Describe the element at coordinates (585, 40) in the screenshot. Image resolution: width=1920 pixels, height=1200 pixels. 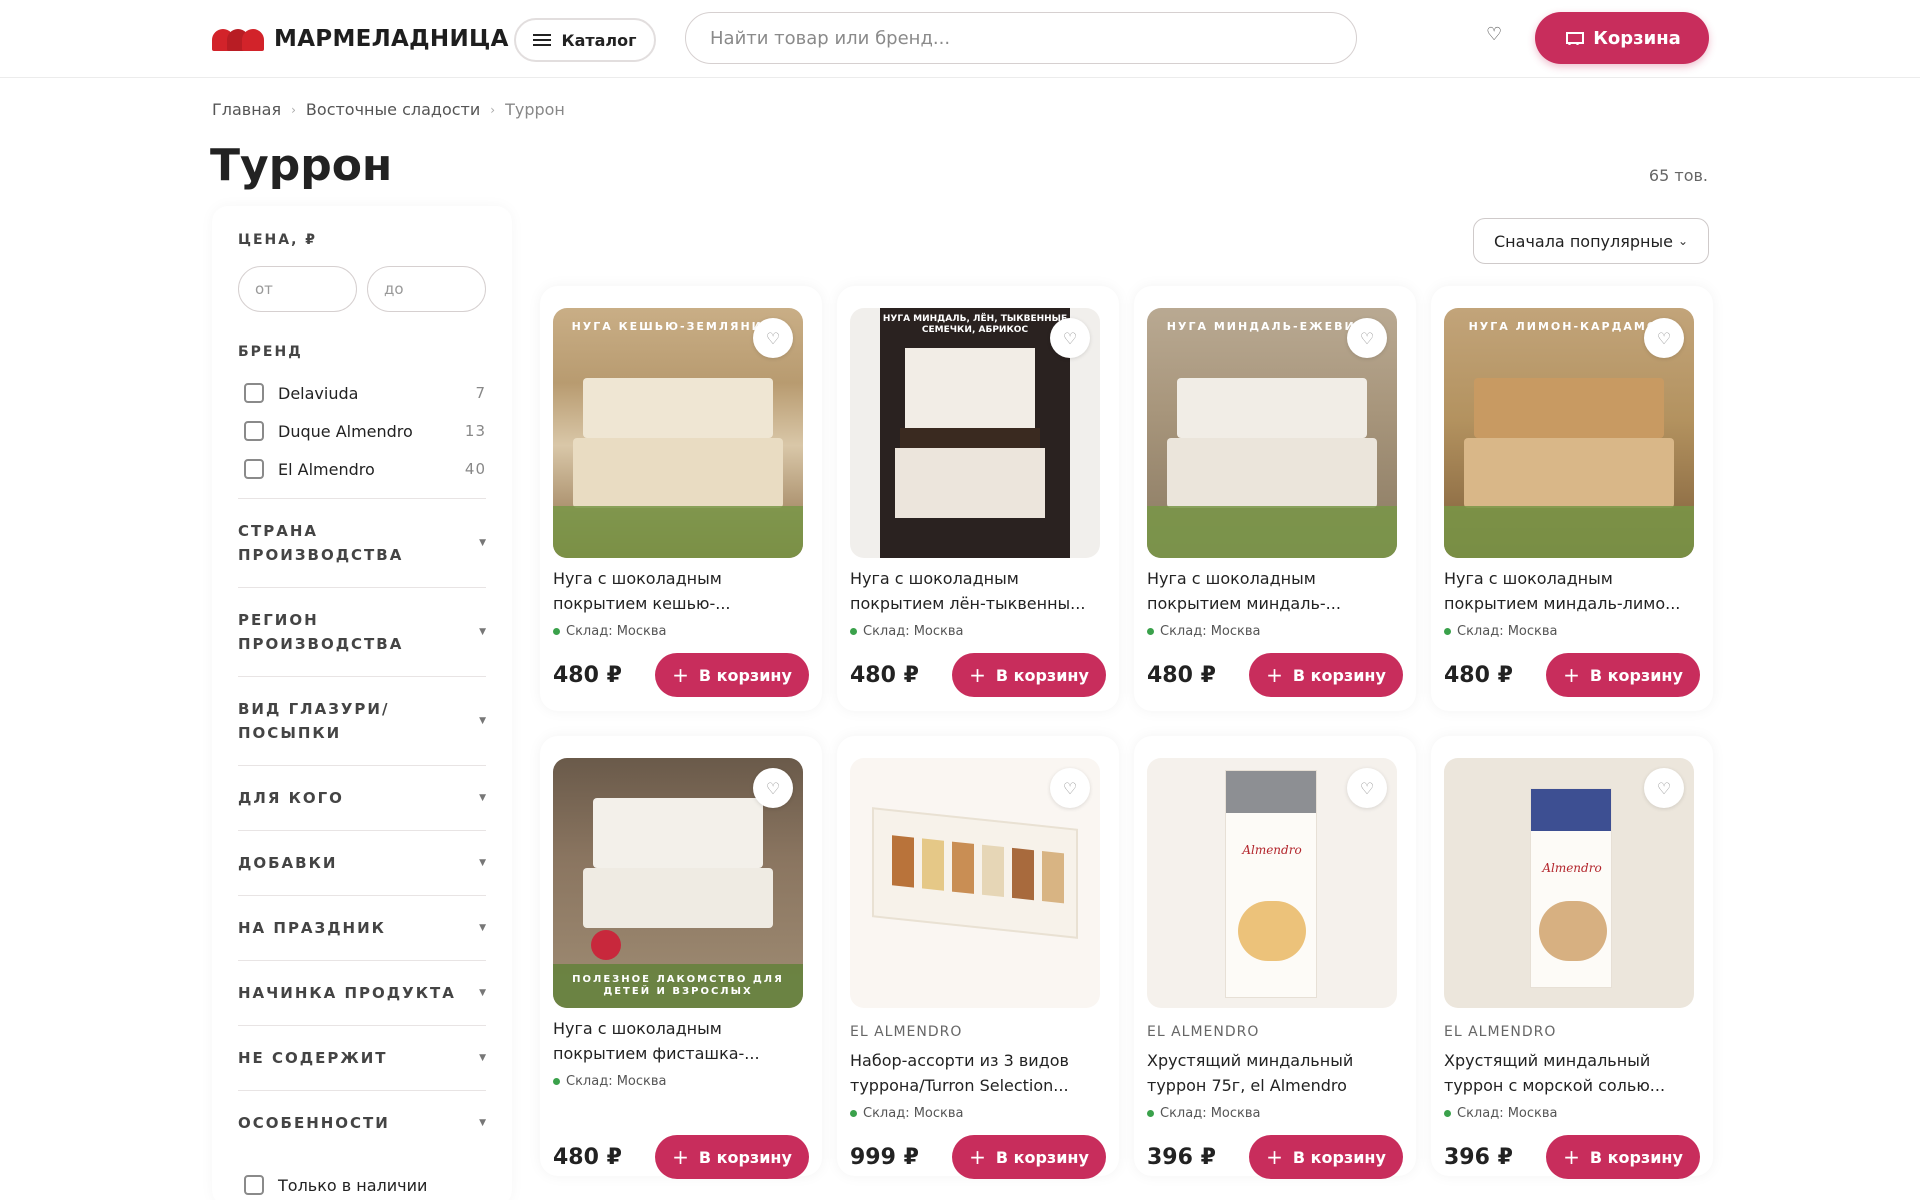
I see `catalog-button: Каталог` at that location.